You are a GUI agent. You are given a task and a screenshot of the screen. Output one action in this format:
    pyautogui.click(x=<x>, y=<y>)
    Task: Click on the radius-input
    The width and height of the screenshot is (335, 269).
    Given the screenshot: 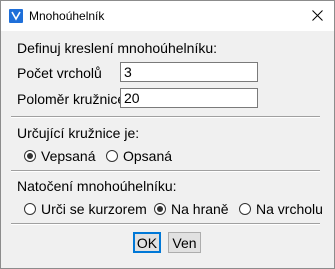 What is the action you would take?
    pyautogui.click(x=189, y=98)
    